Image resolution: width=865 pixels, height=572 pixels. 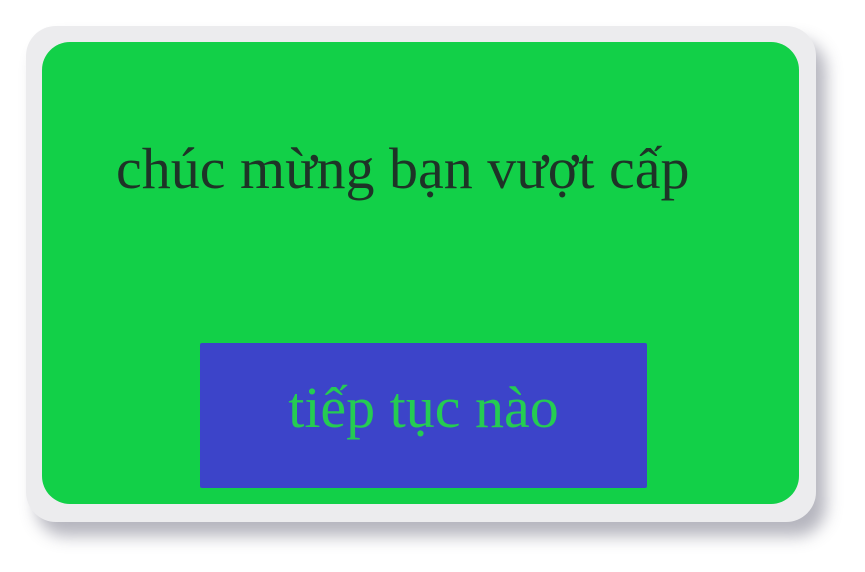 I want to click on continue-button: tiếp tục nào, so click(x=423, y=415).